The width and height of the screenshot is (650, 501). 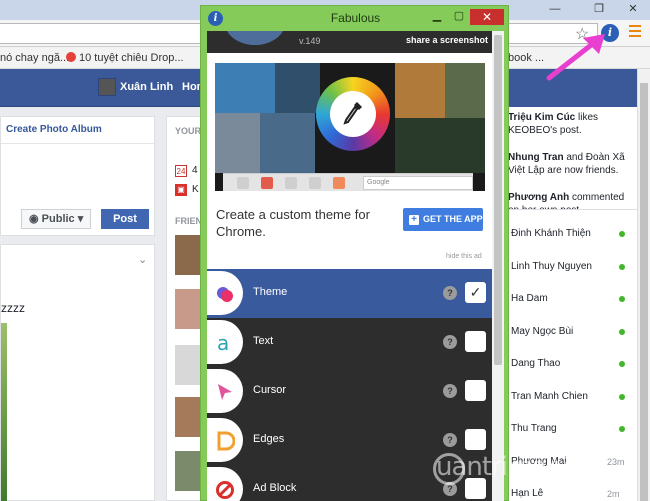 What do you see at coordinates (270, 292) in the screenshot?
I see `feature-label: Theme` at bounding box center [270, 292].